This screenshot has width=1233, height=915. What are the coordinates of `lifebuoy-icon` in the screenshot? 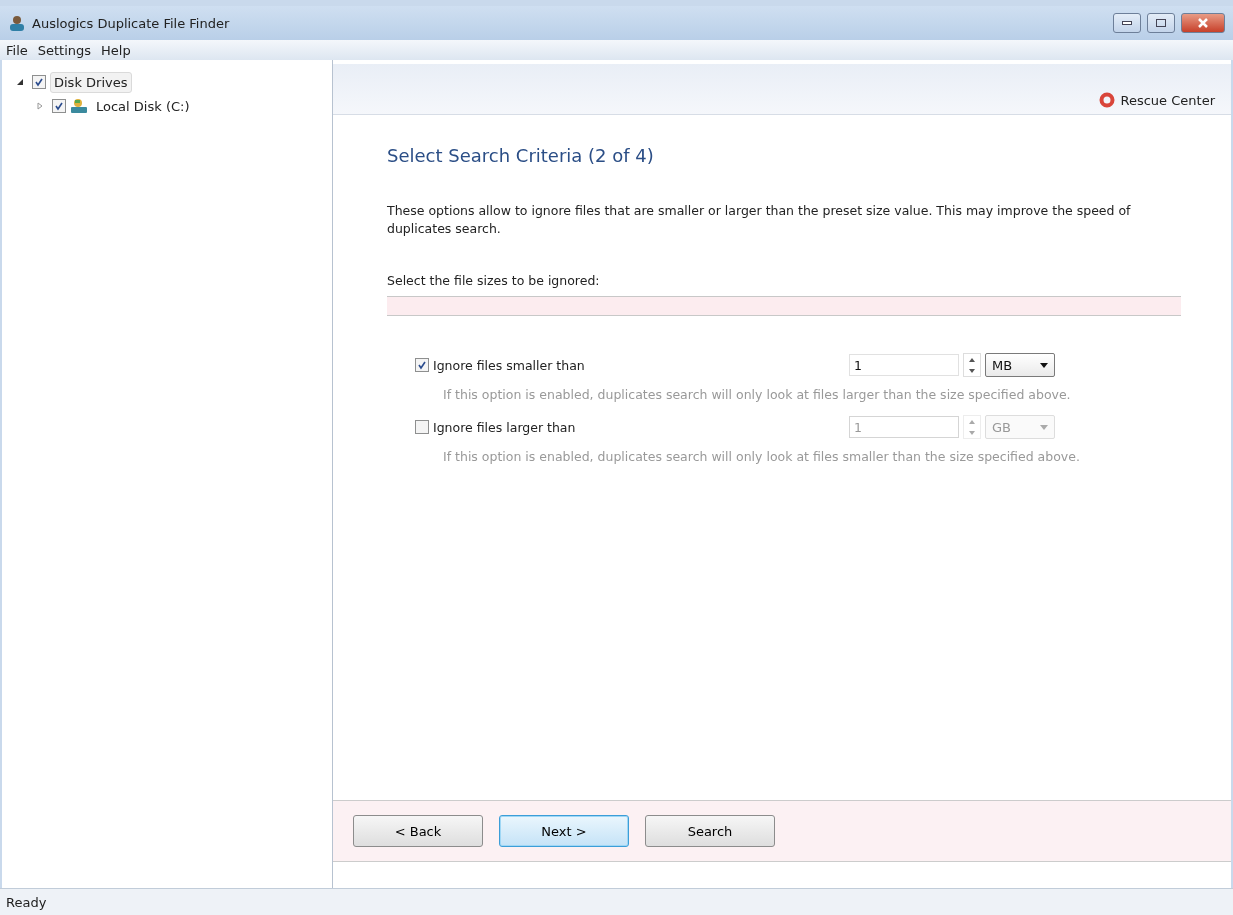 It's located at (1106, 100).